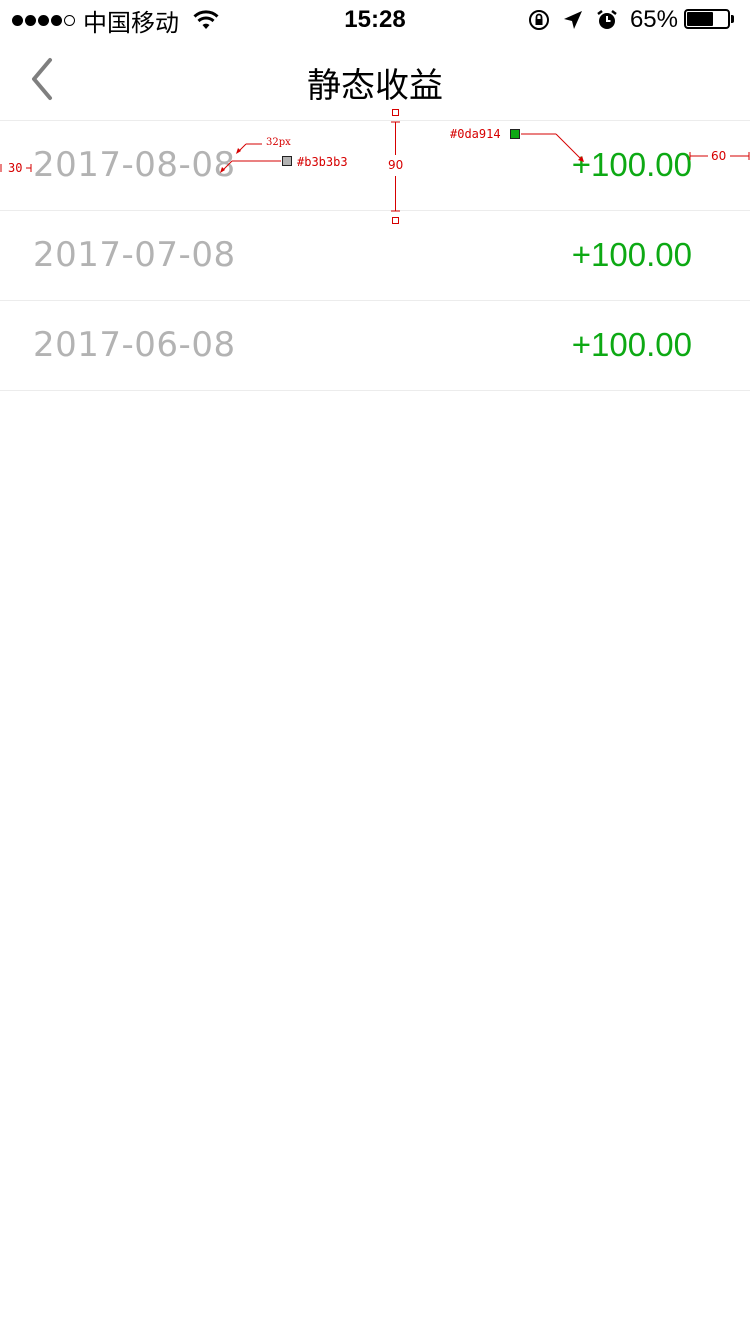 The height and width of the screenshot is (1334, 750). Describe the element at coordinates (626, 20) in the screenshot. I see `status-right: 65%` at that location.